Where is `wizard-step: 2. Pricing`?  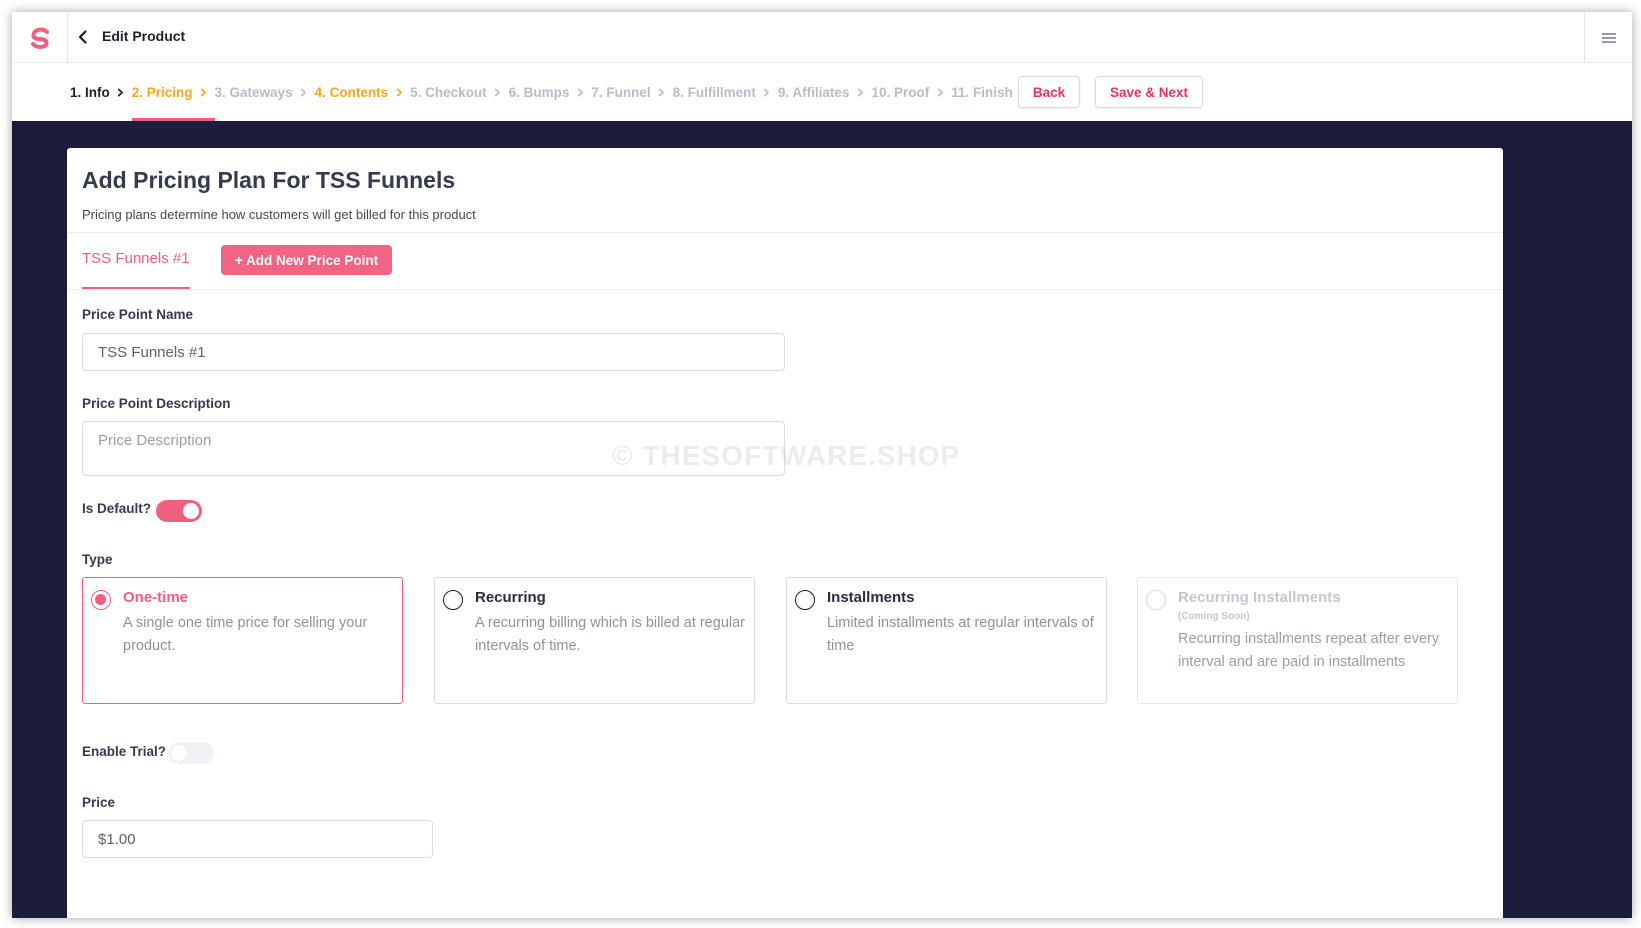 wizard-step: 2. Pricing is located at coordinates (173, 92).